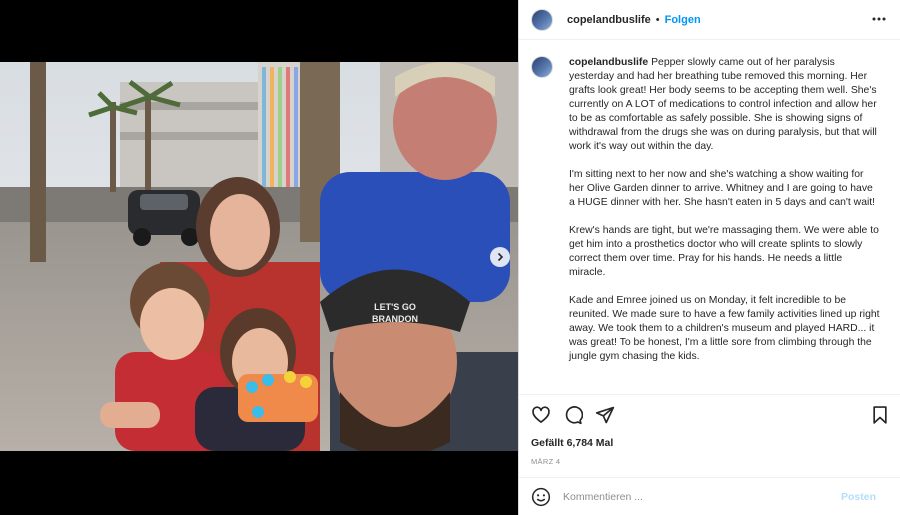  I want to click on caption-author-avatar, so click(542, 67).